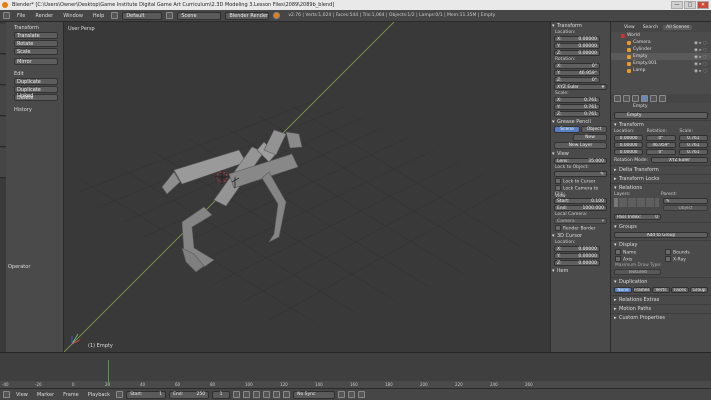 This screenshot has height=400, width=711. Describe the element at coordinates (577, 263) in the screenshot. I see `cursor-z-field: Z: 0.00000` at that location.